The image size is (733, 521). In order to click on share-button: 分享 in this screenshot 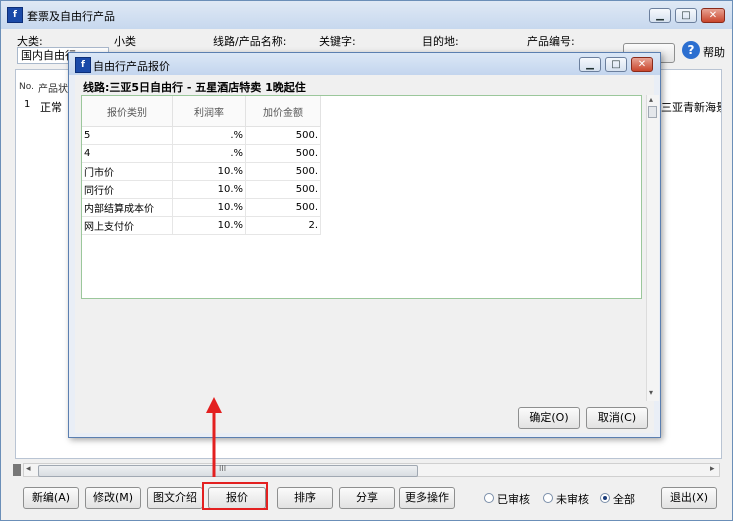, I will do `click(367, 498)`.